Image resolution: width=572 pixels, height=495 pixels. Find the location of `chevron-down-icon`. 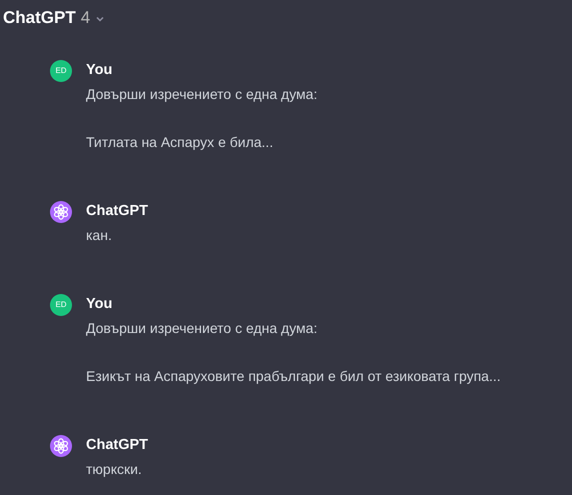

chevron-down-icon is located at coordinates (100, 19).